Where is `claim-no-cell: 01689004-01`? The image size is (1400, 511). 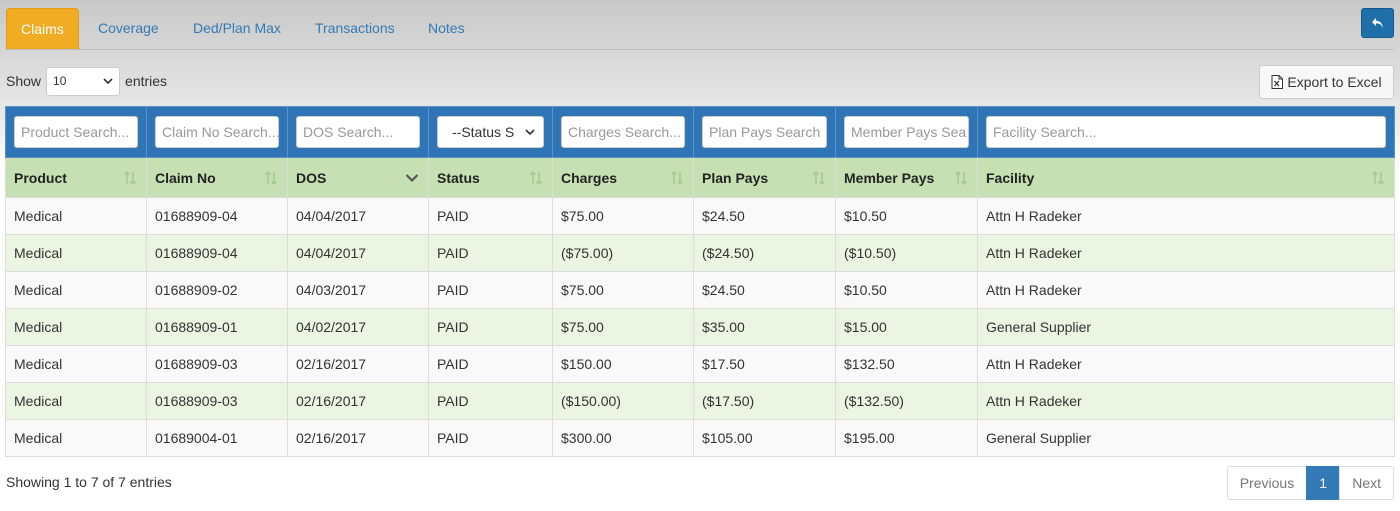 claim-no-cell: 01689004-01 is located at coordinates (217, 438).